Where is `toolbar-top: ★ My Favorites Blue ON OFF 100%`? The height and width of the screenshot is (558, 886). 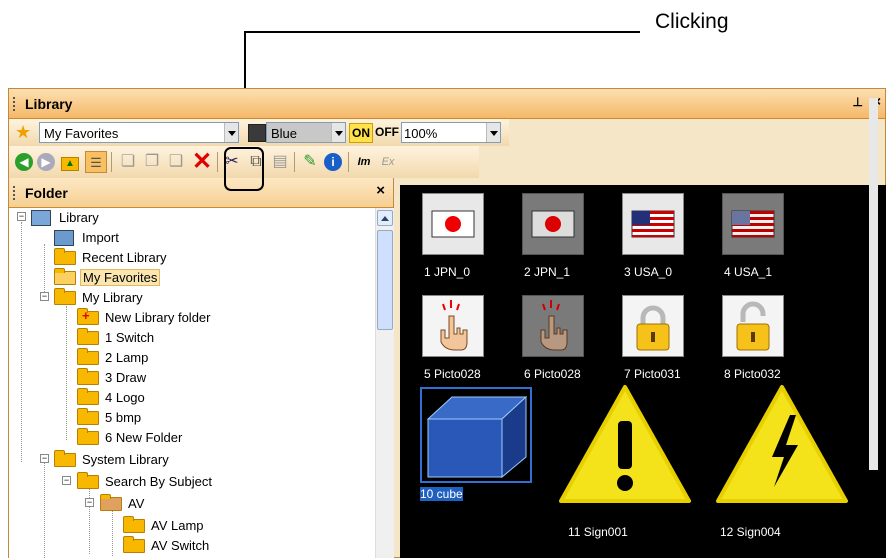 toolbar-top: ★ My Favorites Blue ON OFF 100% is located at coordinates (259, 132).